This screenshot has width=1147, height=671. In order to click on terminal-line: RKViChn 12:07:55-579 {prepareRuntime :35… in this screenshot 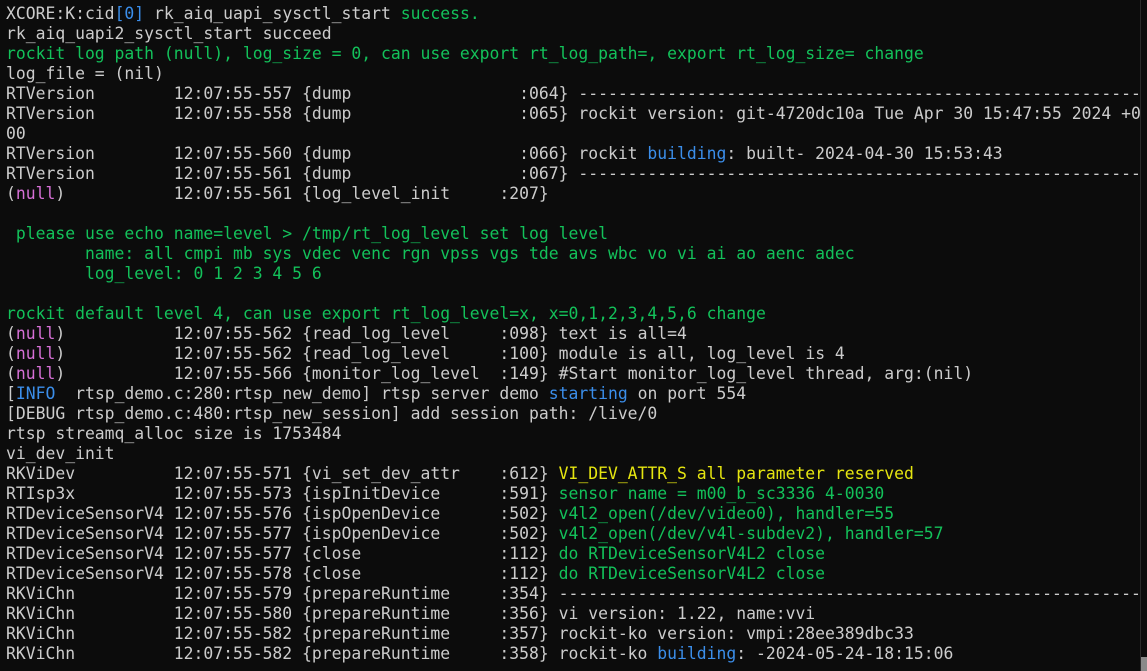, I will do `click(573, 594)`.